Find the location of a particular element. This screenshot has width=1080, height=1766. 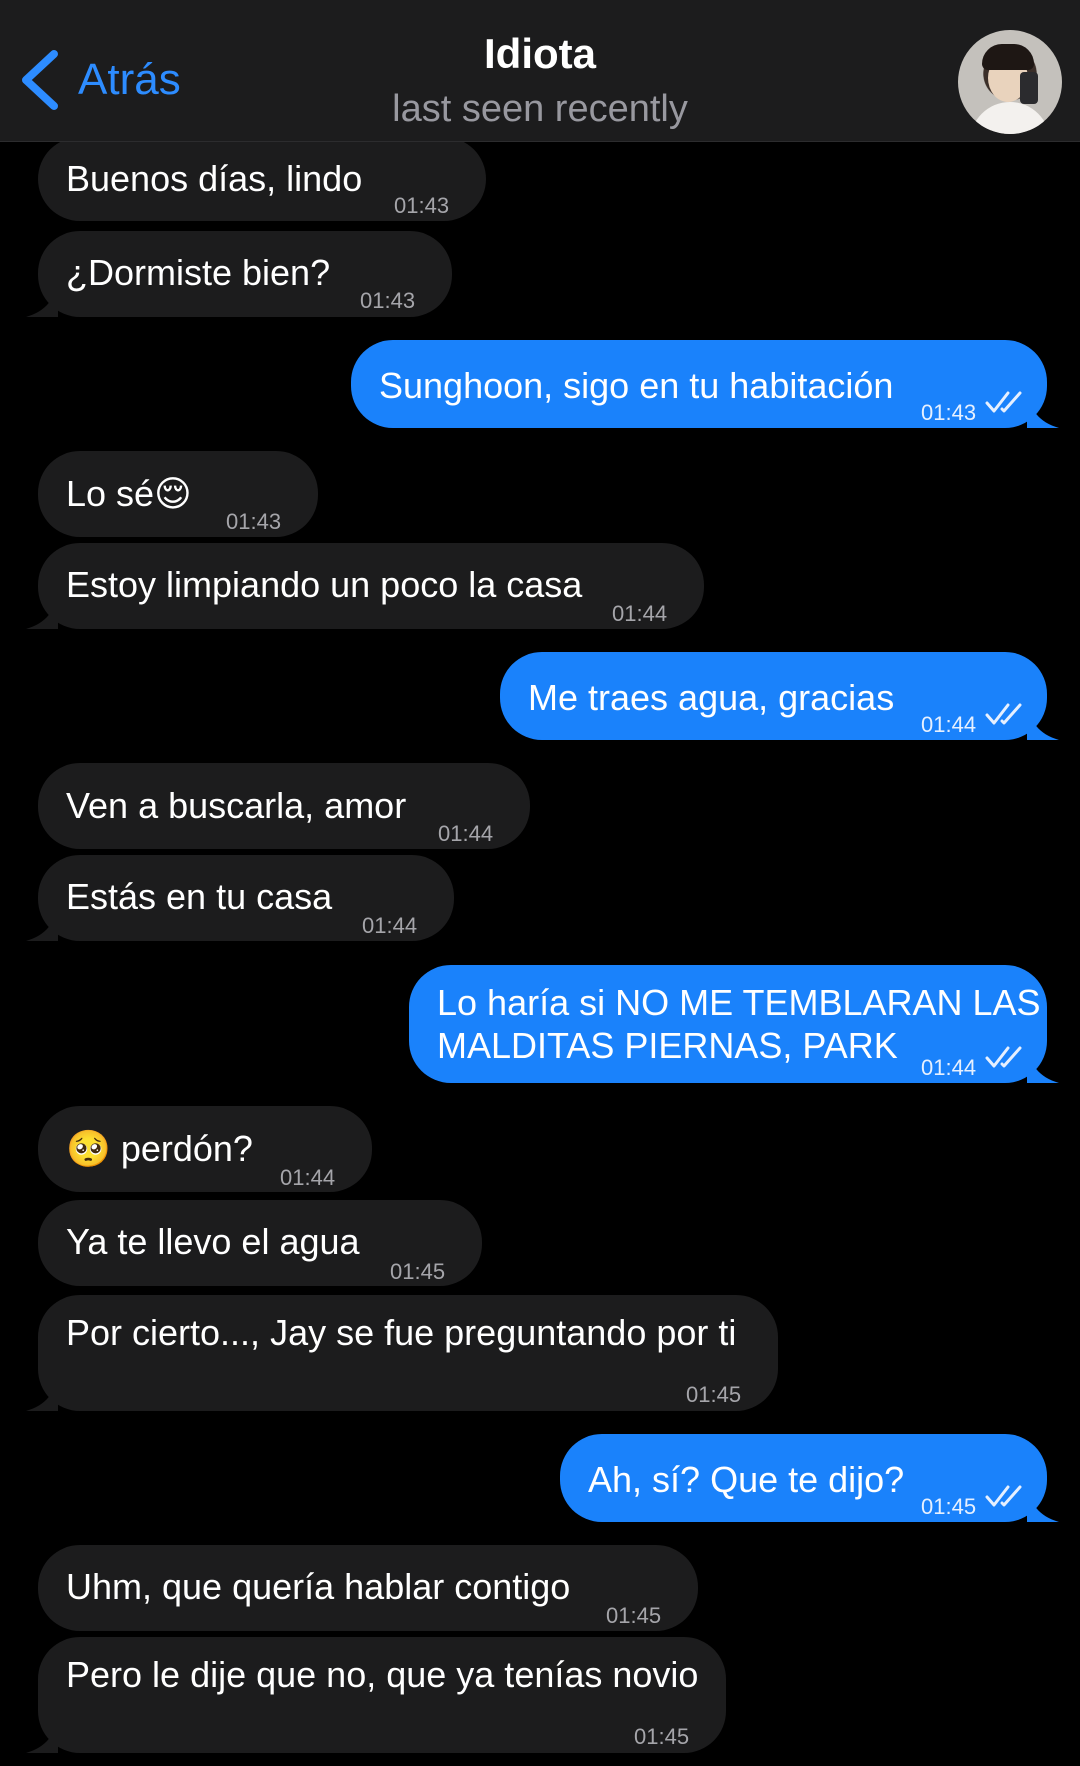

message-incoming: Lo sé😌 01:43 is located at coordinates (178, 494).